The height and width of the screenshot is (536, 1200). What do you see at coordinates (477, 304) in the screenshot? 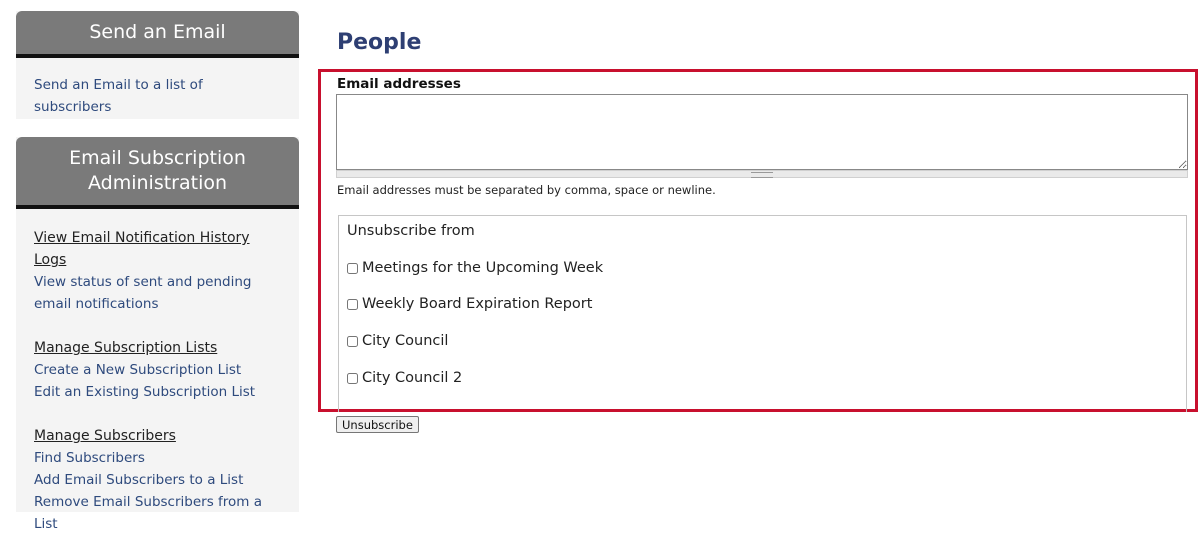
I see `option-label: Weekly Board Expiration Report` at bounding box center [477, 304].